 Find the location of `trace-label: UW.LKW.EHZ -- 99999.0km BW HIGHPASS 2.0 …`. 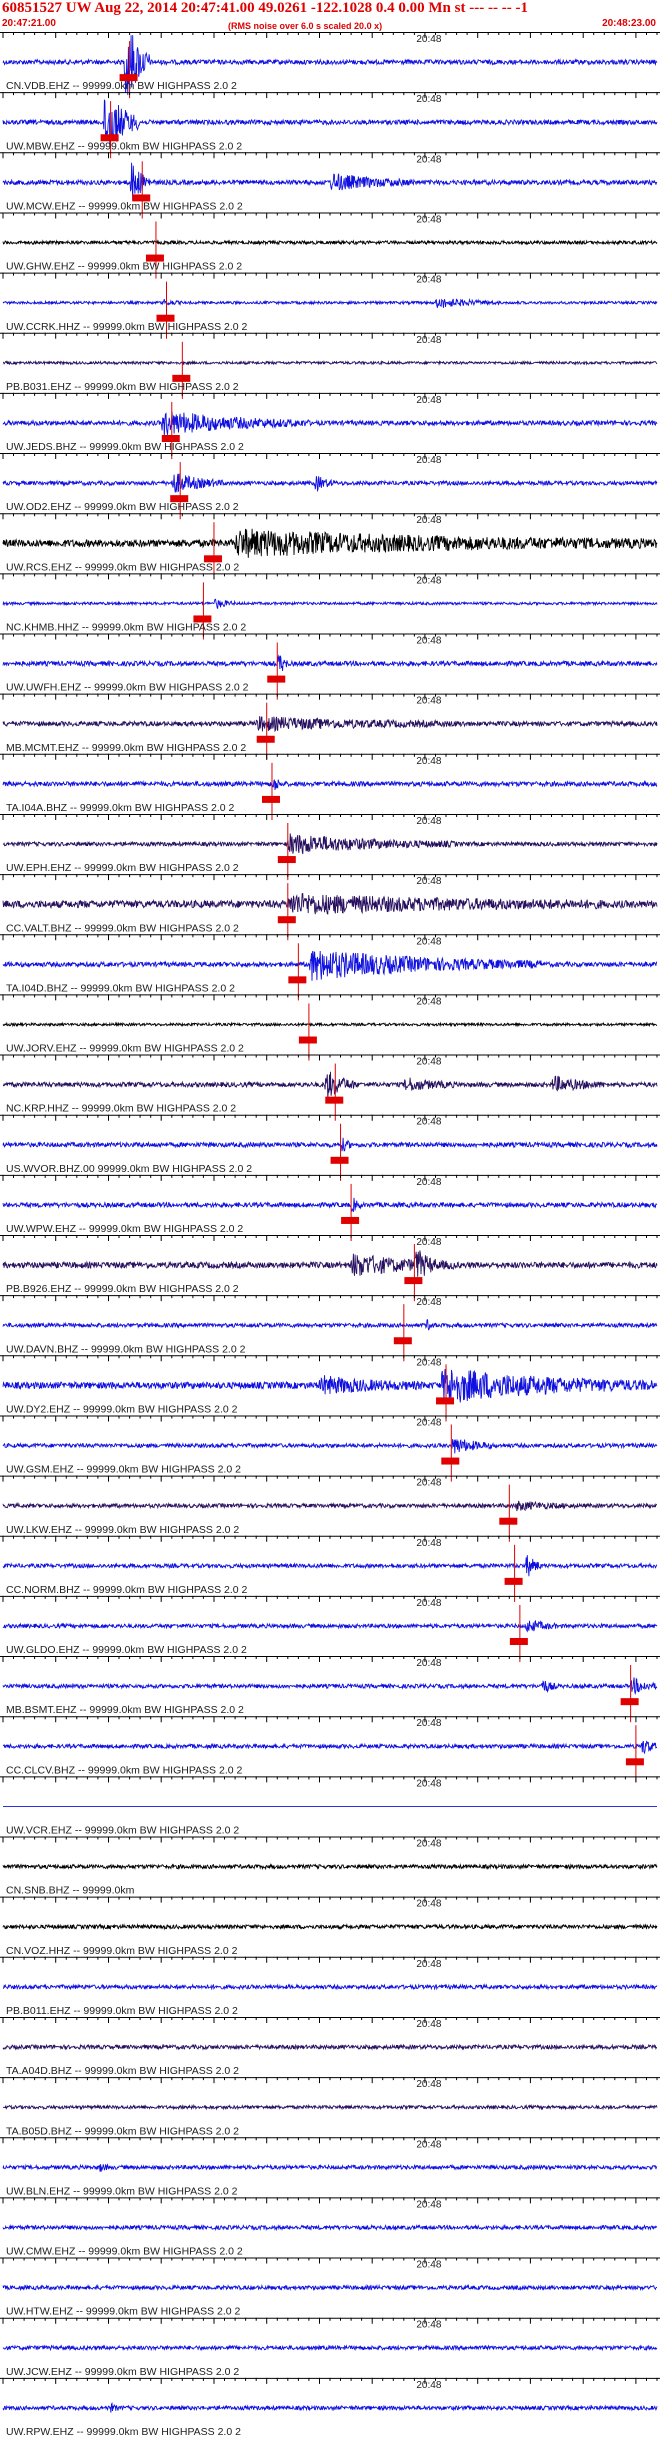

trace-label: UW.LKW.EHZ -- 99999.0km BW HIGHPASS 2.0 … is located at coordinates (122, 1530).